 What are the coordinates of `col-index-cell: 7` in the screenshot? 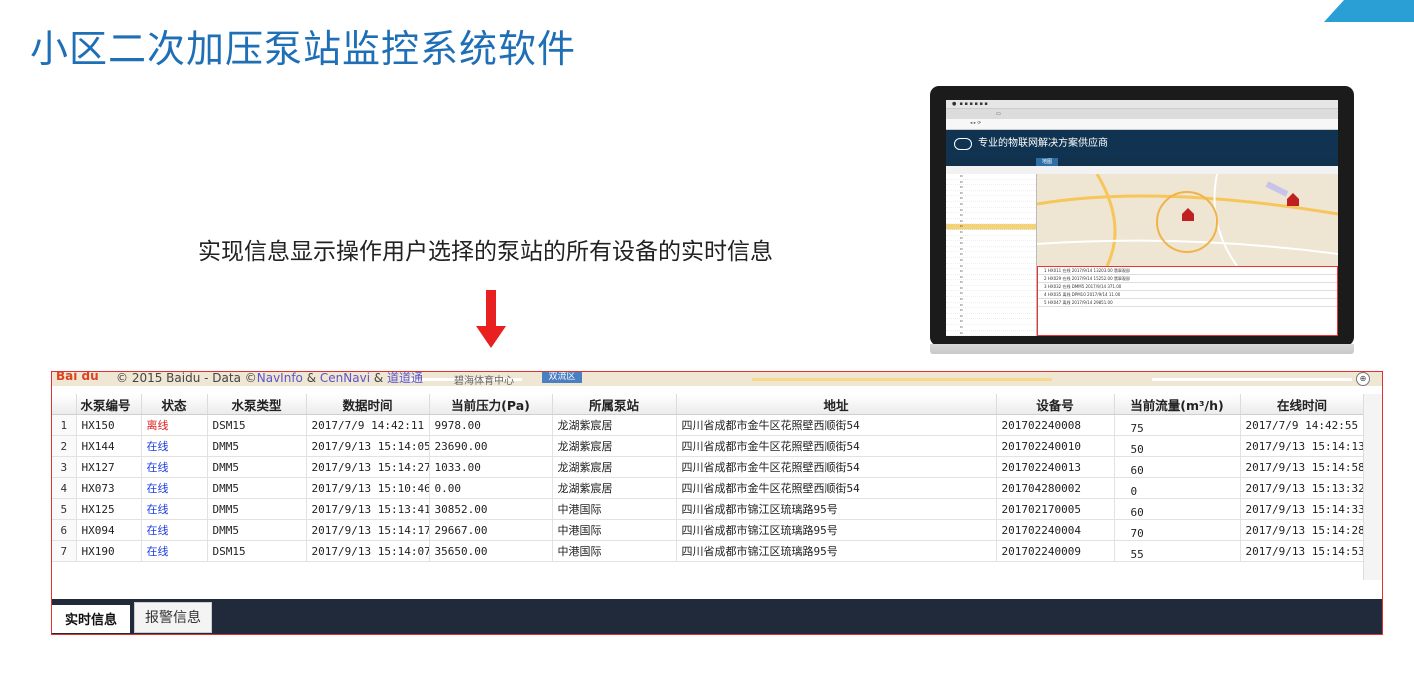 It's located at (64, 551).